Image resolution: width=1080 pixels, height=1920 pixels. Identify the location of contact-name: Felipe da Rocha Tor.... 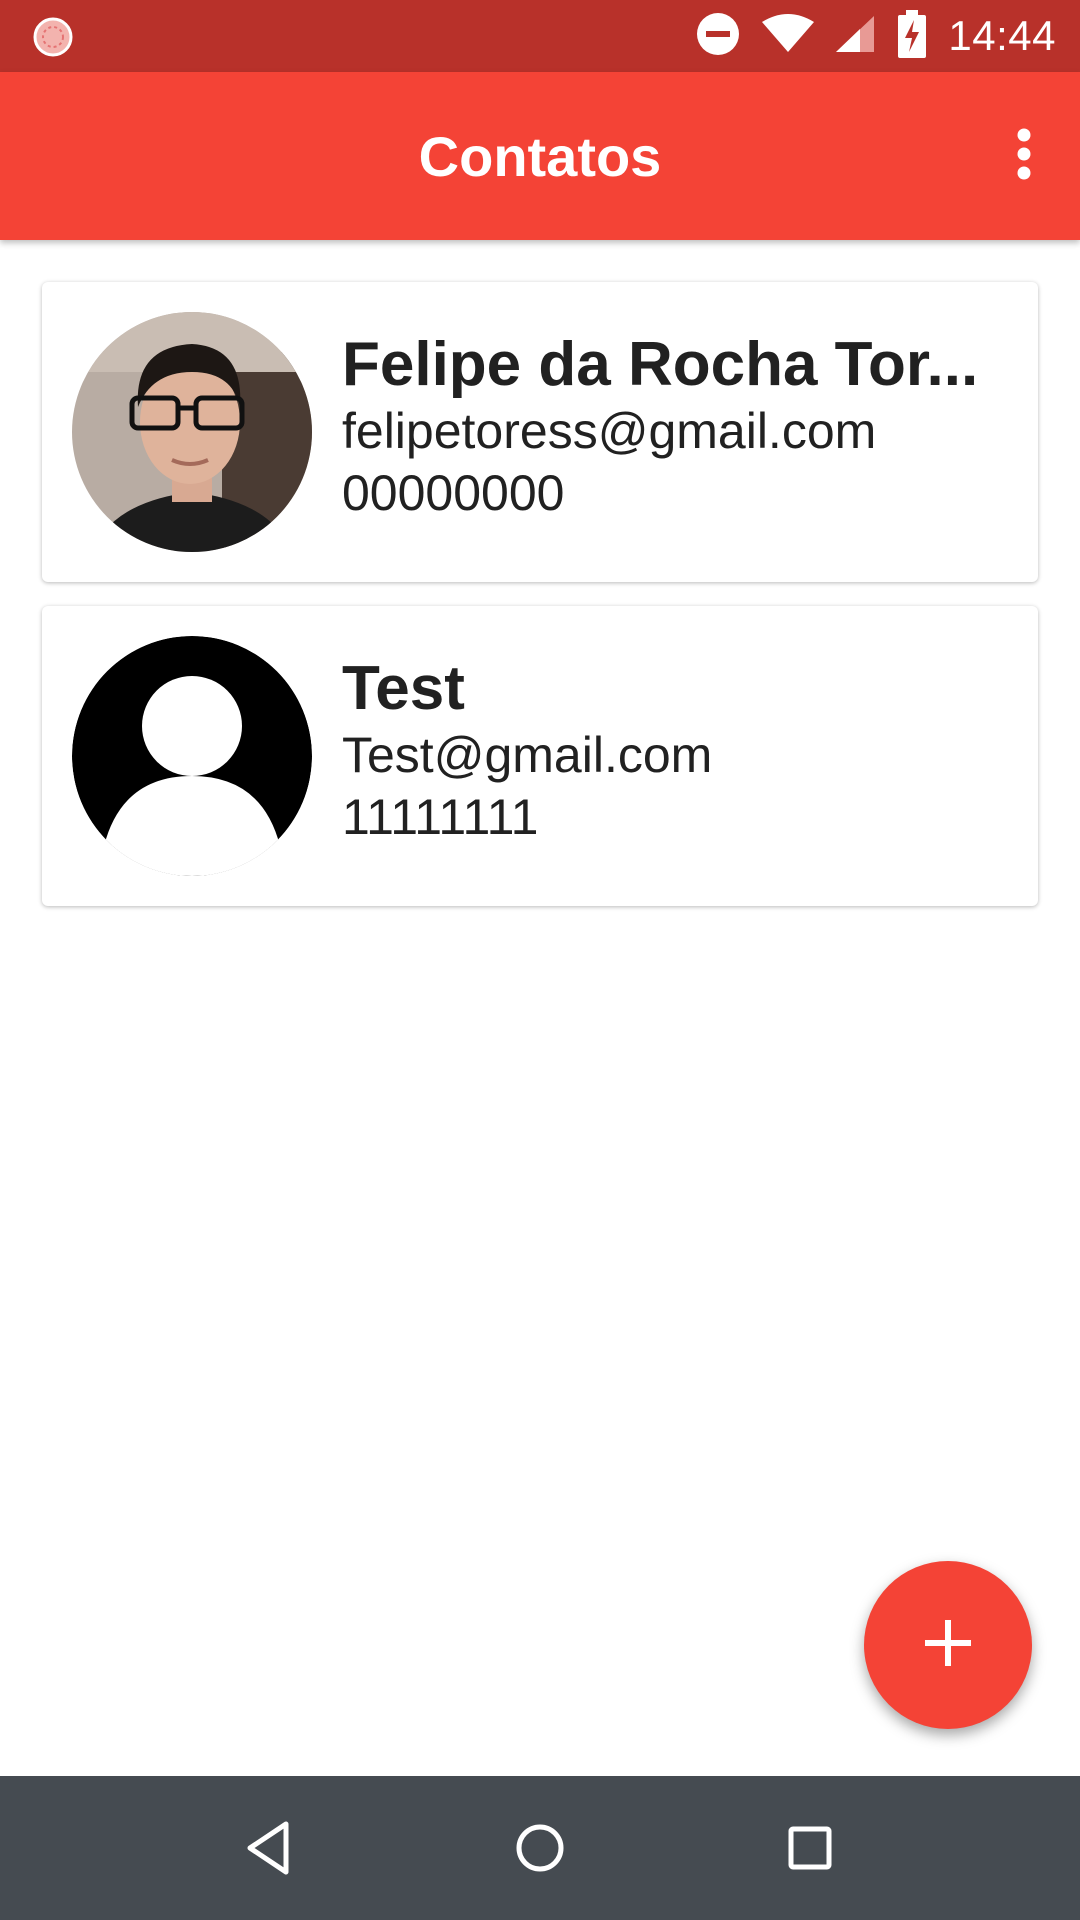
(660, 364).